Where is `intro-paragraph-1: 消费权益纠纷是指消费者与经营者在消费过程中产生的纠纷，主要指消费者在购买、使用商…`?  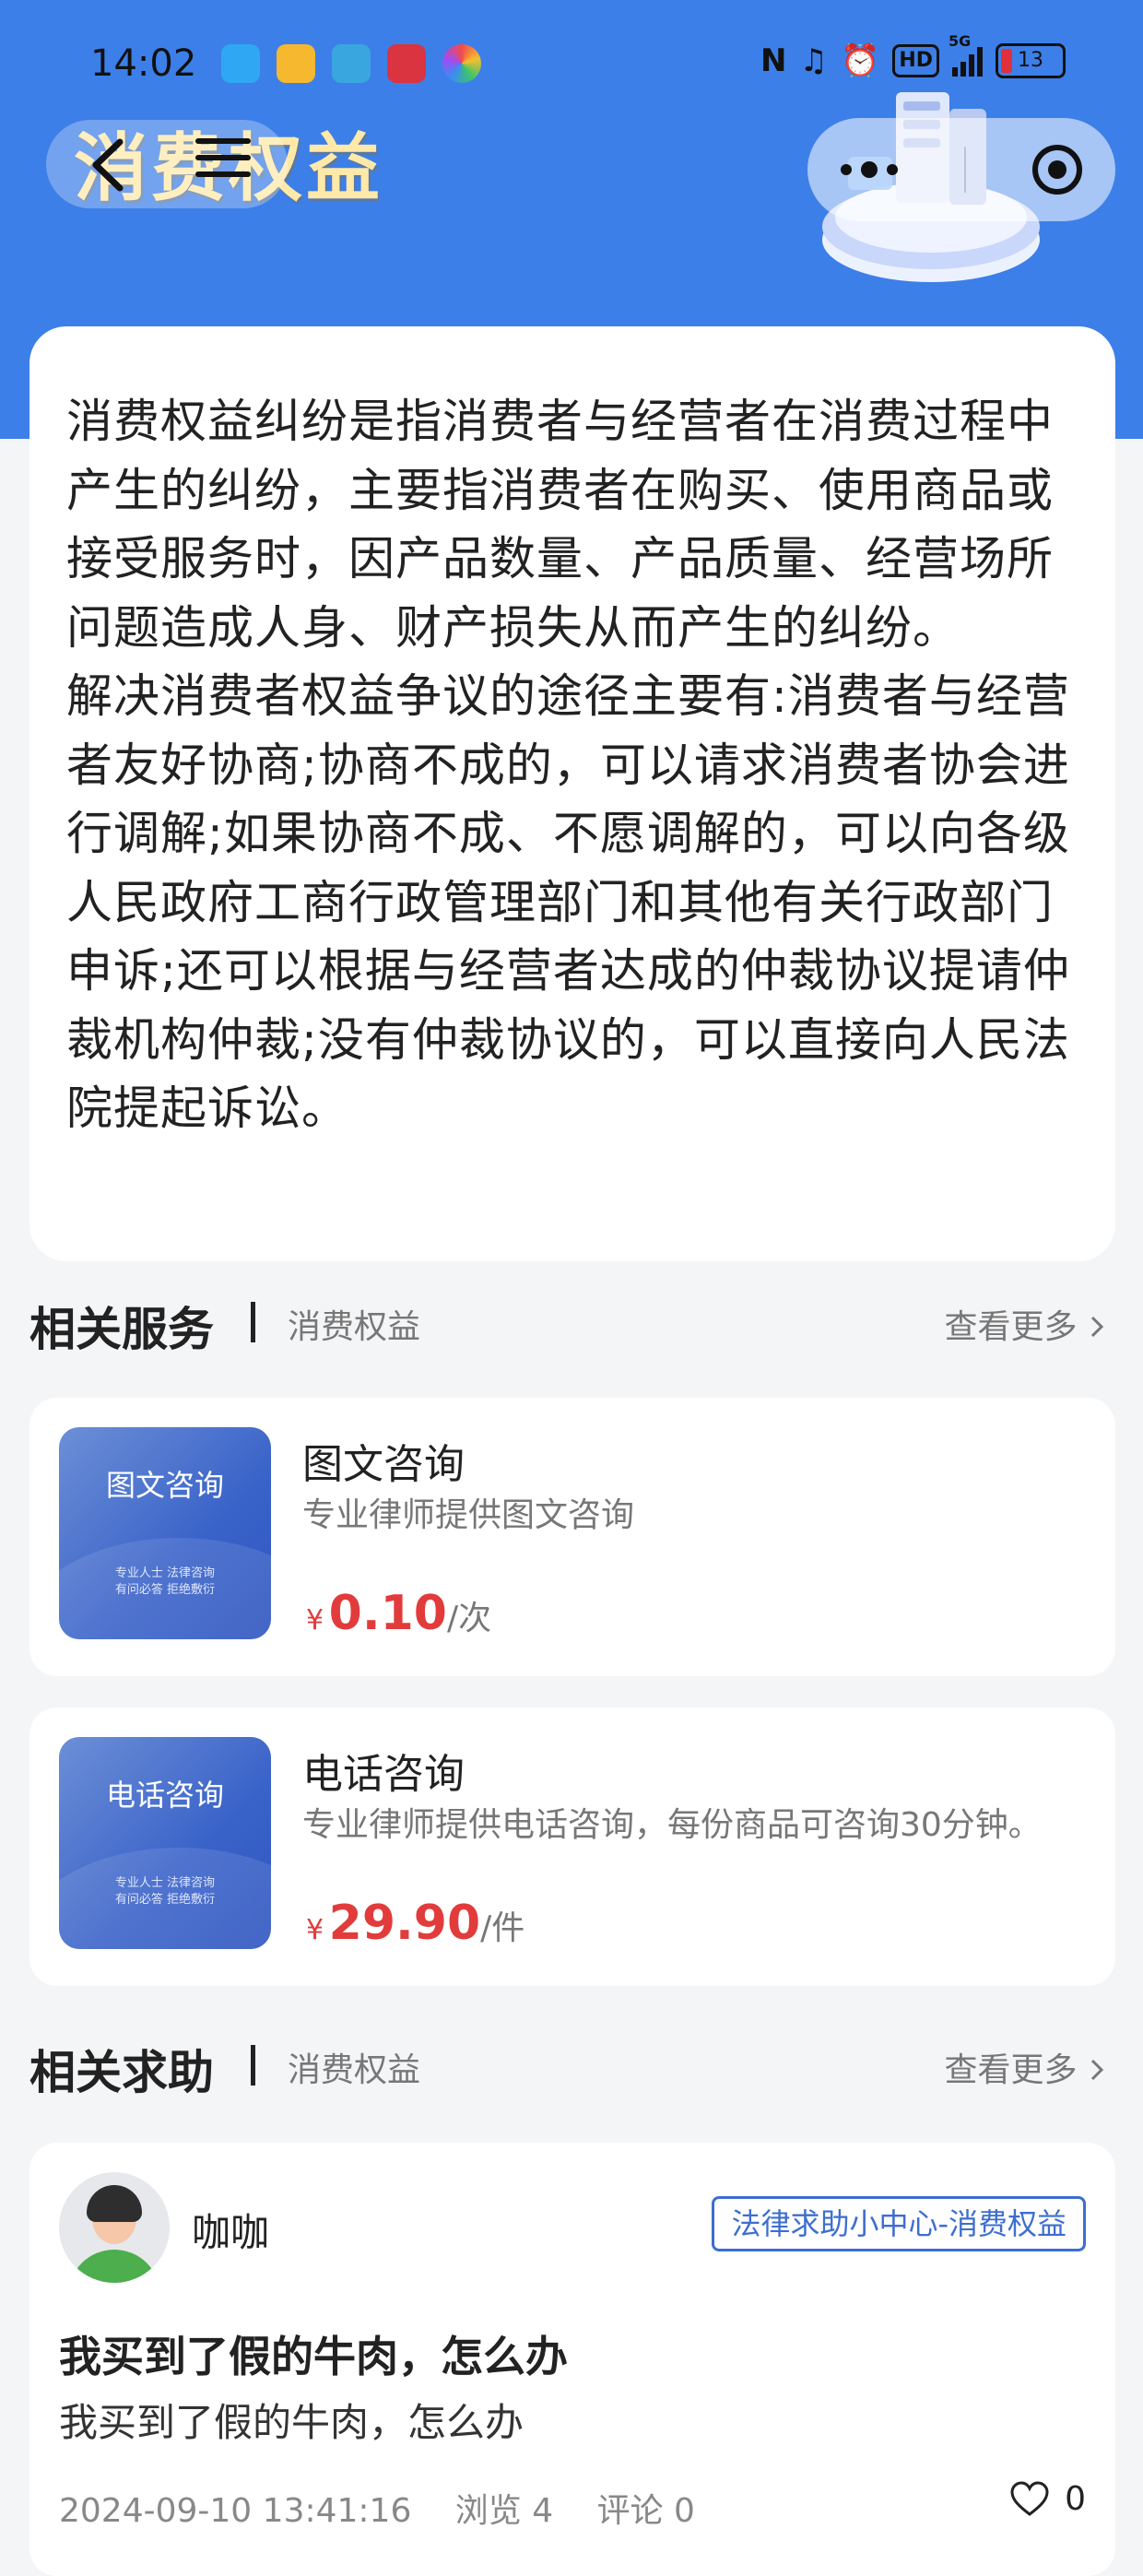 intro-paragraph-1: 消费权益纠纷是指消费者与经营者在消费过程中产生的纠纷，主要指消费者在购买、使用商… is located at coordinates (560, 525).